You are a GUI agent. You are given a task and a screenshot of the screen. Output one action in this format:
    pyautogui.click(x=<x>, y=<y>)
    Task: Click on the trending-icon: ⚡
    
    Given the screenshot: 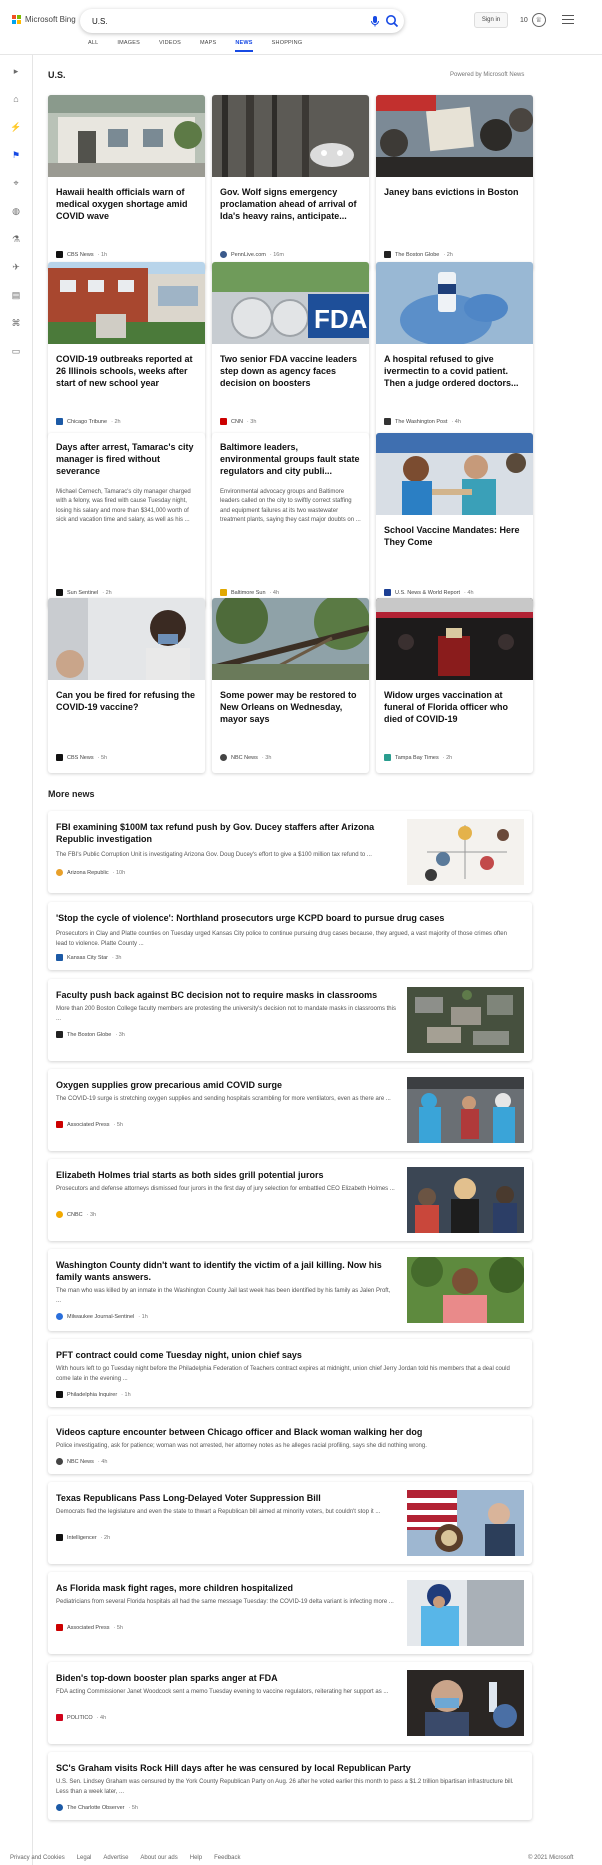 What is the action you would take?
    pyautogui.click(x=16, y=127)
    